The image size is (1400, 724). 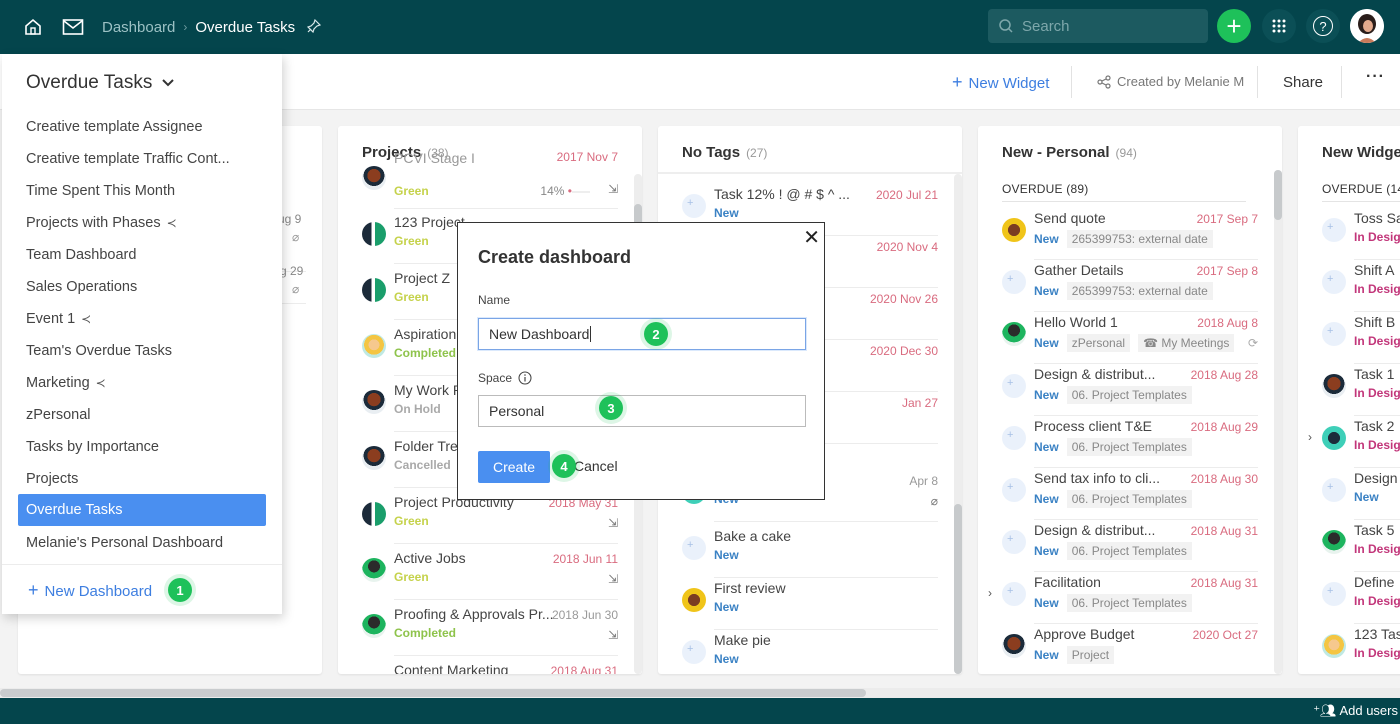 What do you see at coordinates (1186, 343) in the screenshot?
I see `tag: ☎ My Meetings` at bounding box center [1186, 343].